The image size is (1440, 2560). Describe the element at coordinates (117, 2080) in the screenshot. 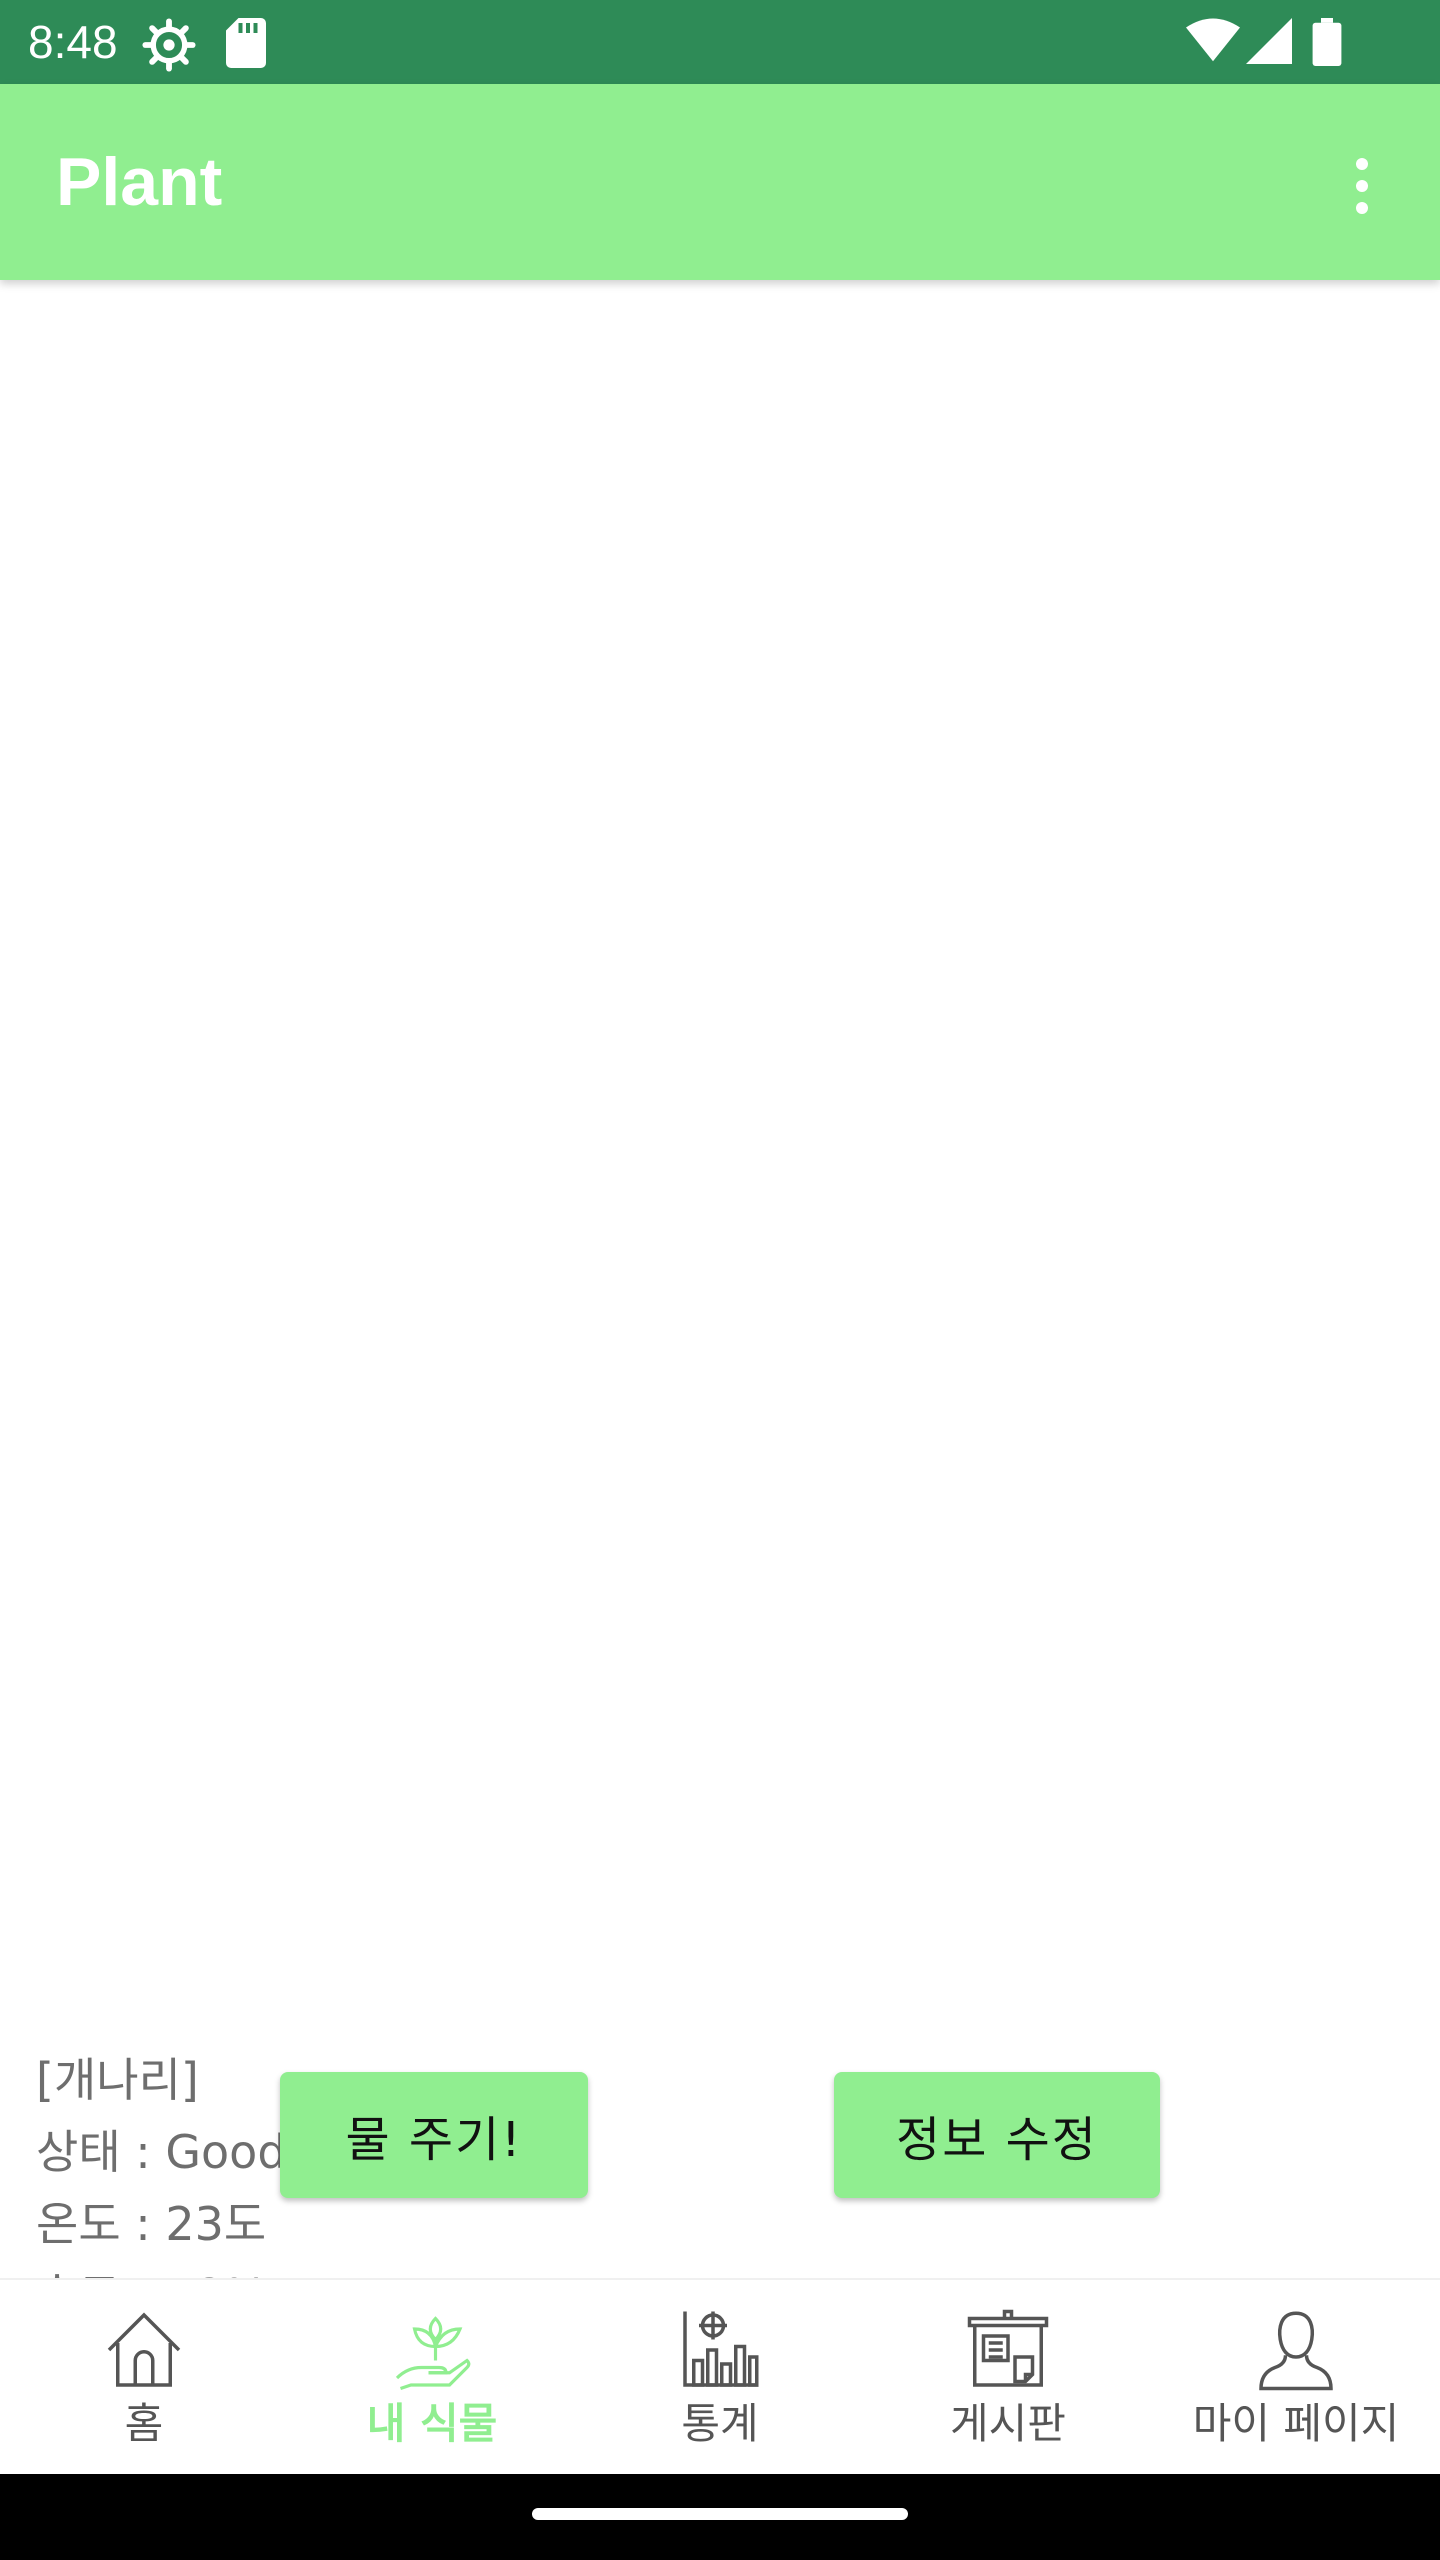

I see `plant-name: [개나리]` at that location.